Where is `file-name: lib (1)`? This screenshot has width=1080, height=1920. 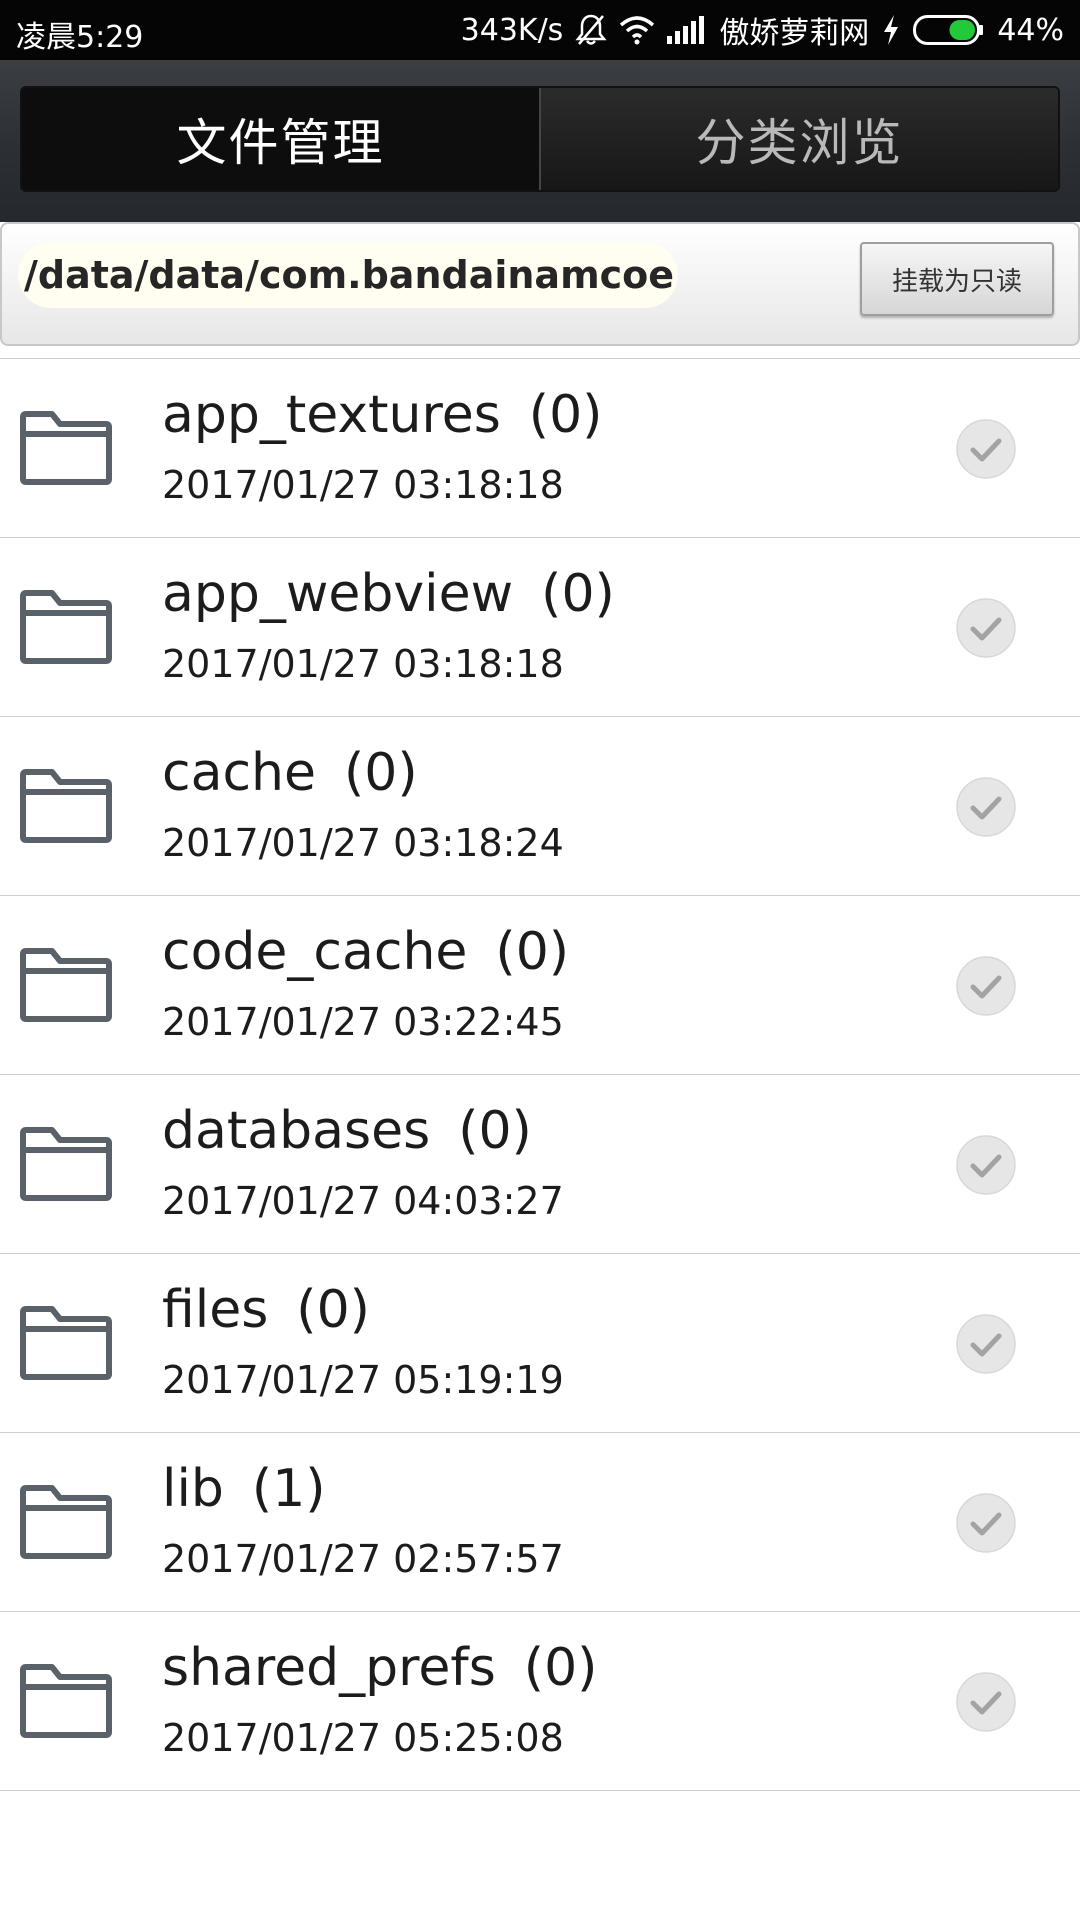 file-name: lib (1) is located at coordinates (244, 1489).